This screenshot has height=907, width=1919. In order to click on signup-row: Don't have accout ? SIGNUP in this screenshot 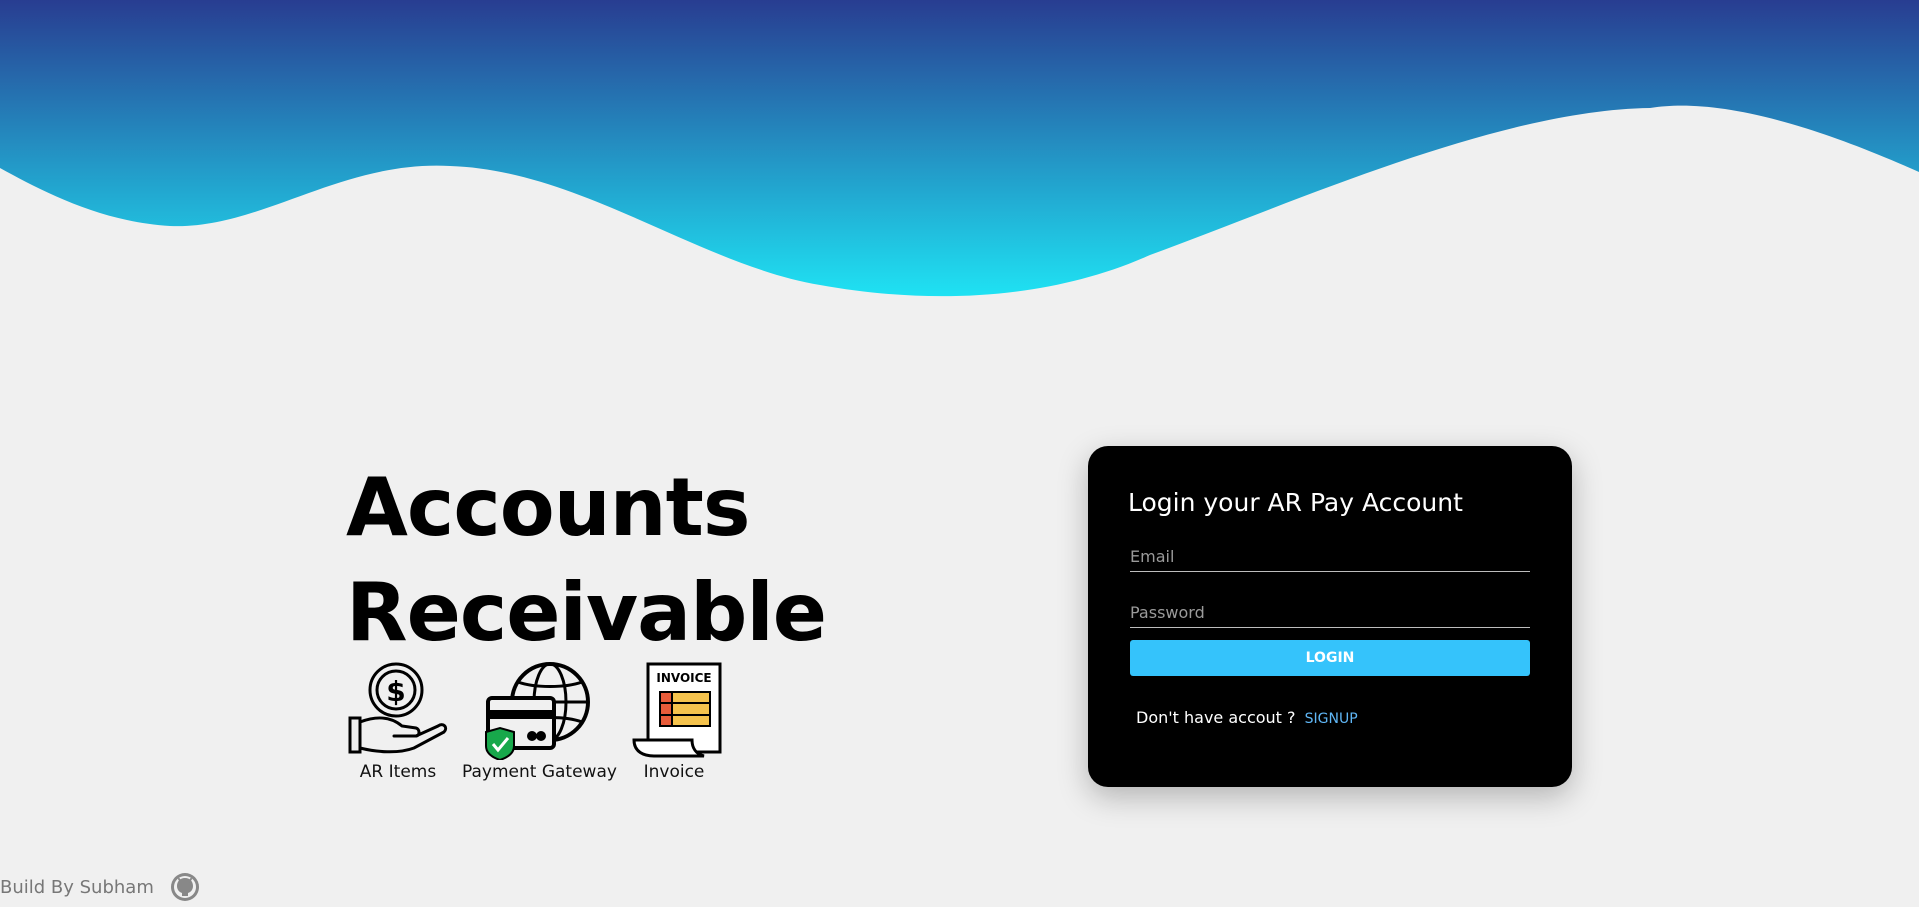, I will do `click(1247, 717)`.